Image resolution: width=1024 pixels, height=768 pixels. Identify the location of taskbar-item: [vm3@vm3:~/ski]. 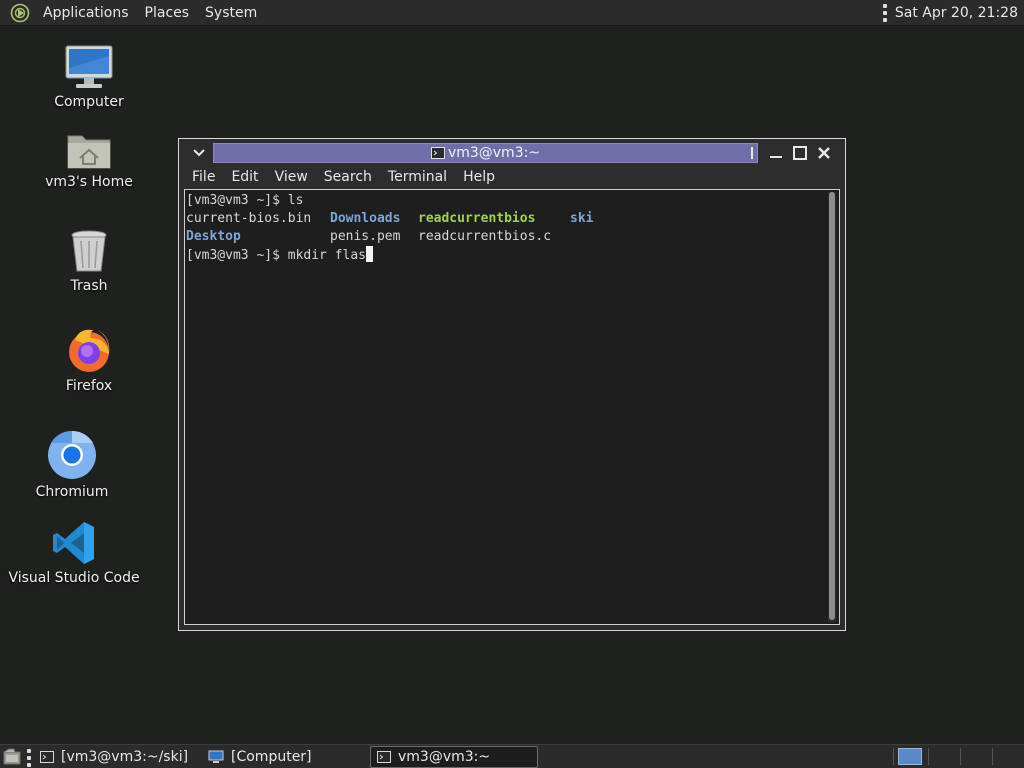
(118, 757).